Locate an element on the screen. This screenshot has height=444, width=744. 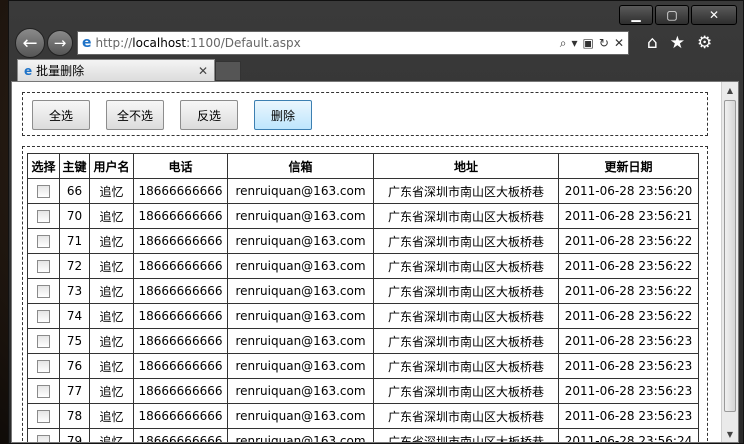
minimize-button: ▁ is located at coordinates (636, 15).